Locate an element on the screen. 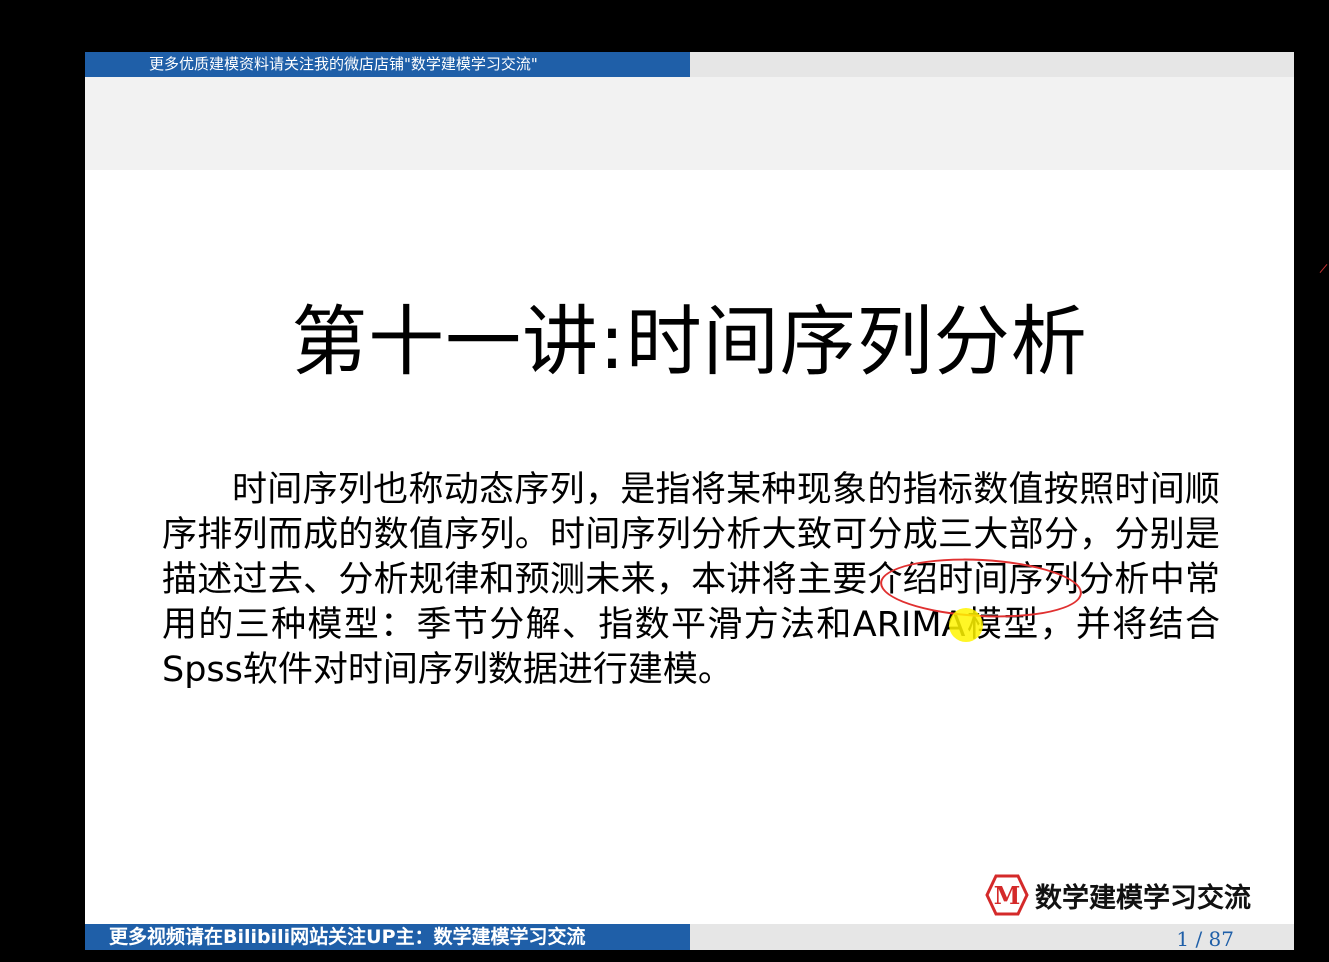 This screenshot has height=962, width=1329. annotation-stroke is located at coordinates (1323, 268).